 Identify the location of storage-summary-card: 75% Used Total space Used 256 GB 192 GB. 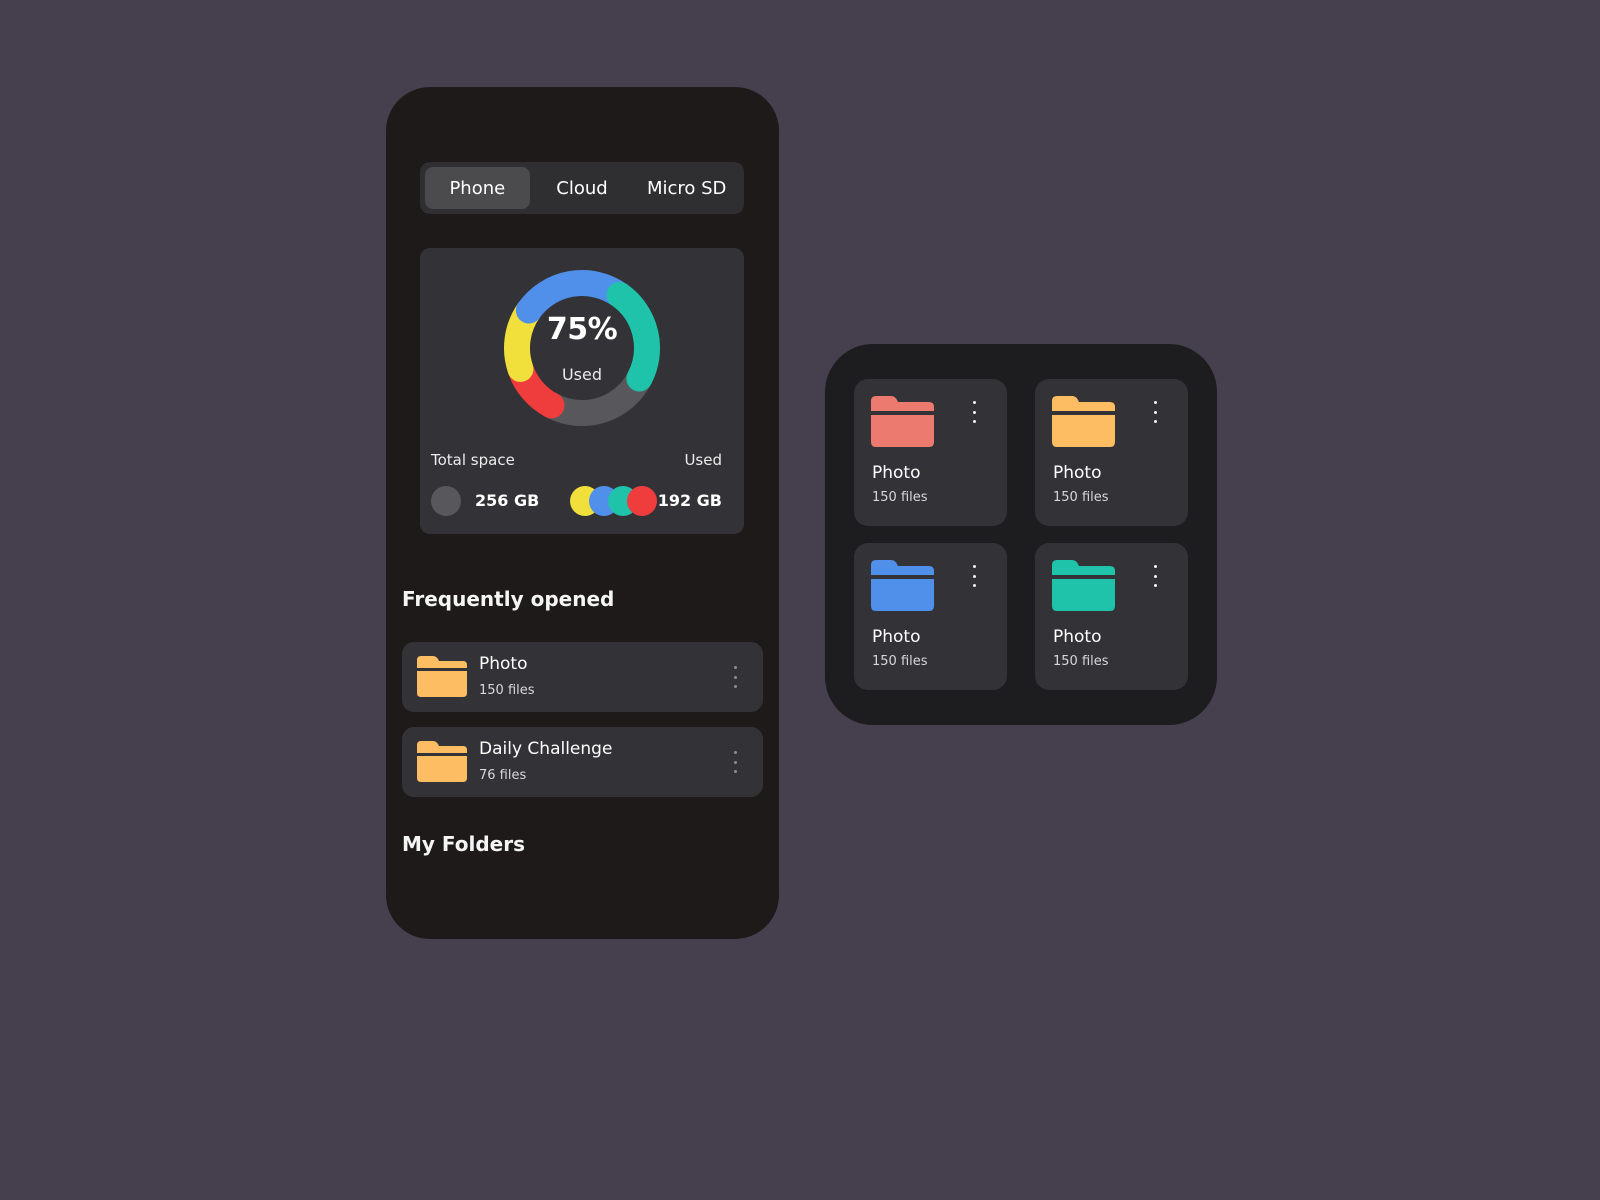
(582, 391).